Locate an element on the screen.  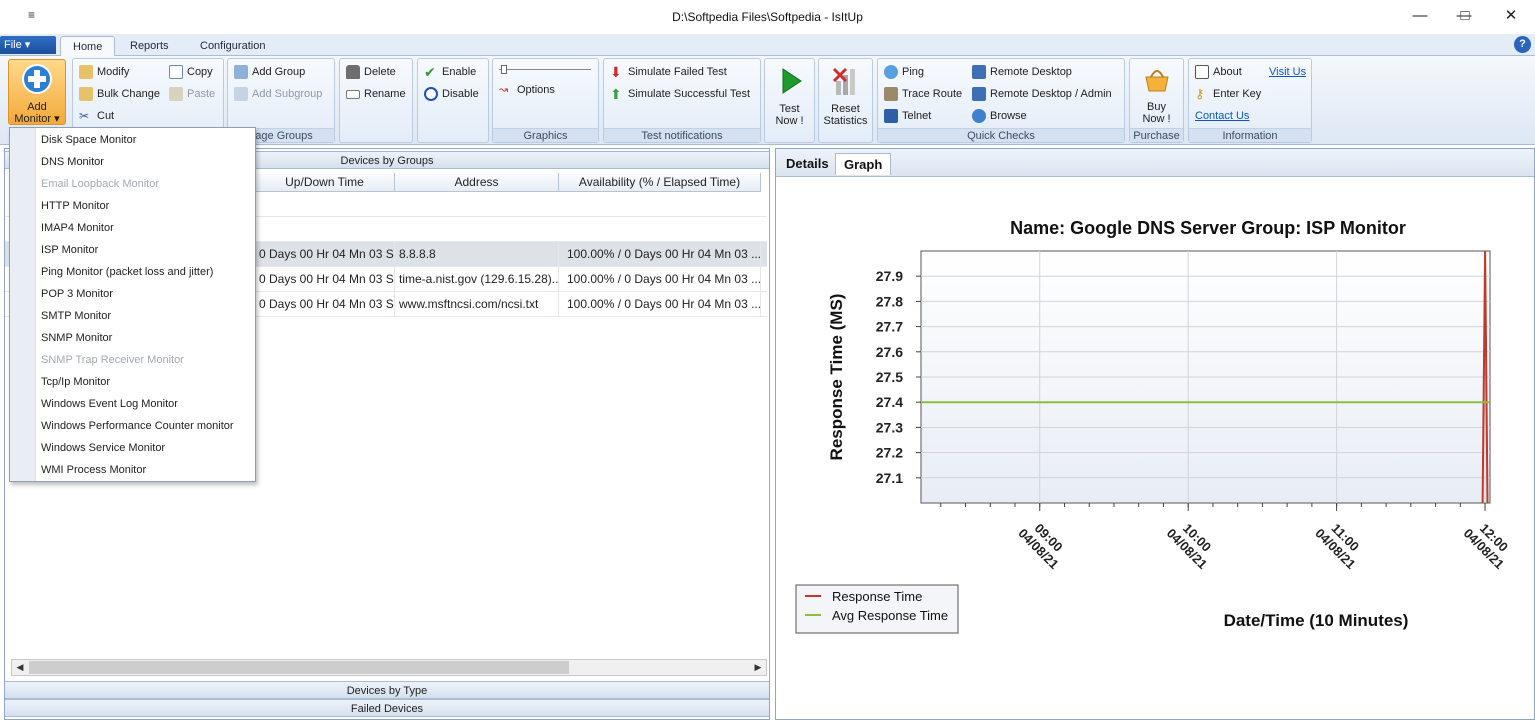
disable-button: Disable is located at coordinates (451, 94).